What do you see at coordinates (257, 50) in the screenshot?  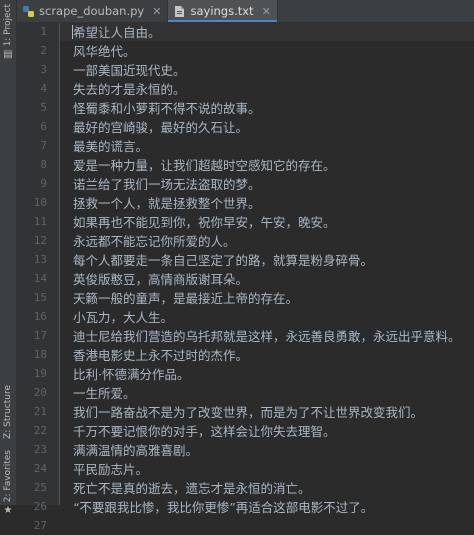 I see `editor-line: 2 风华绝代。` at bounding box center [257, 50].